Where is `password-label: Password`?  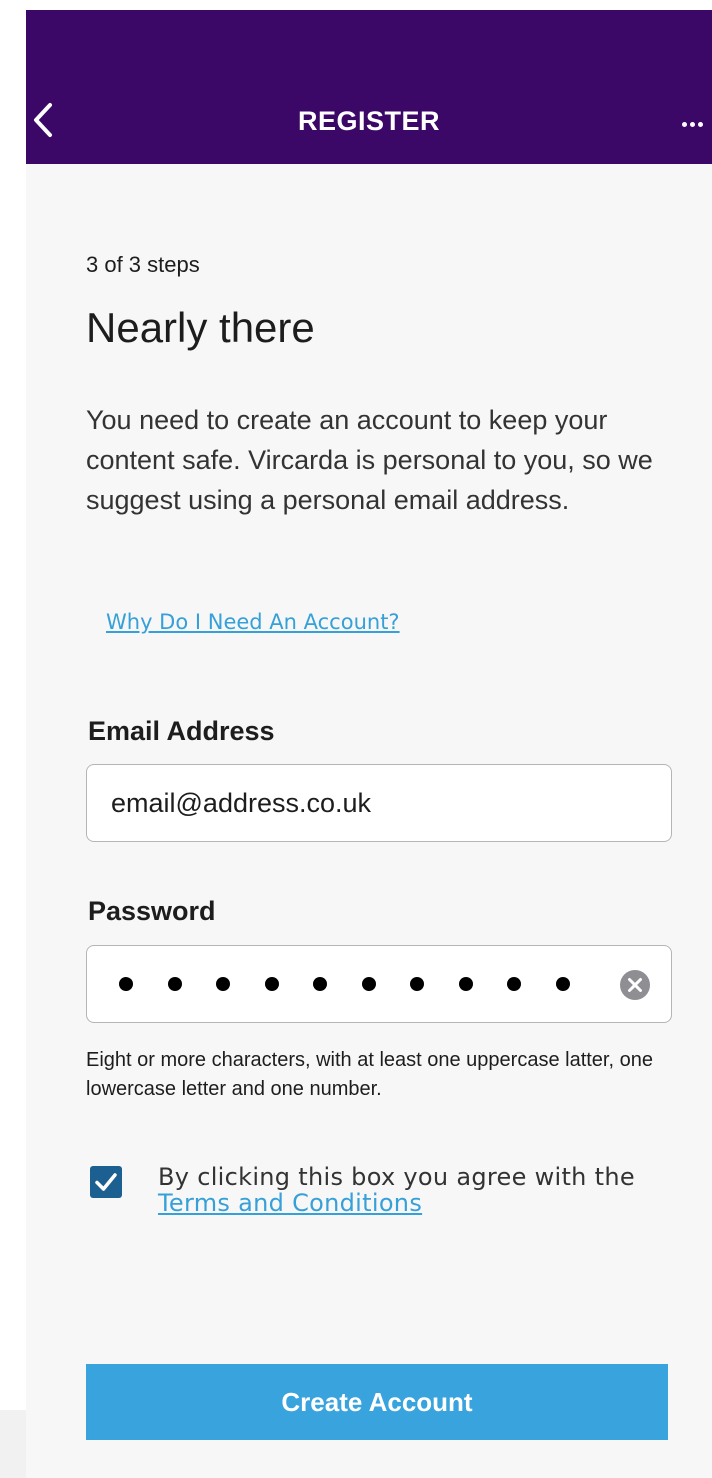 password-label: Password is located at coordinates (152, 911).